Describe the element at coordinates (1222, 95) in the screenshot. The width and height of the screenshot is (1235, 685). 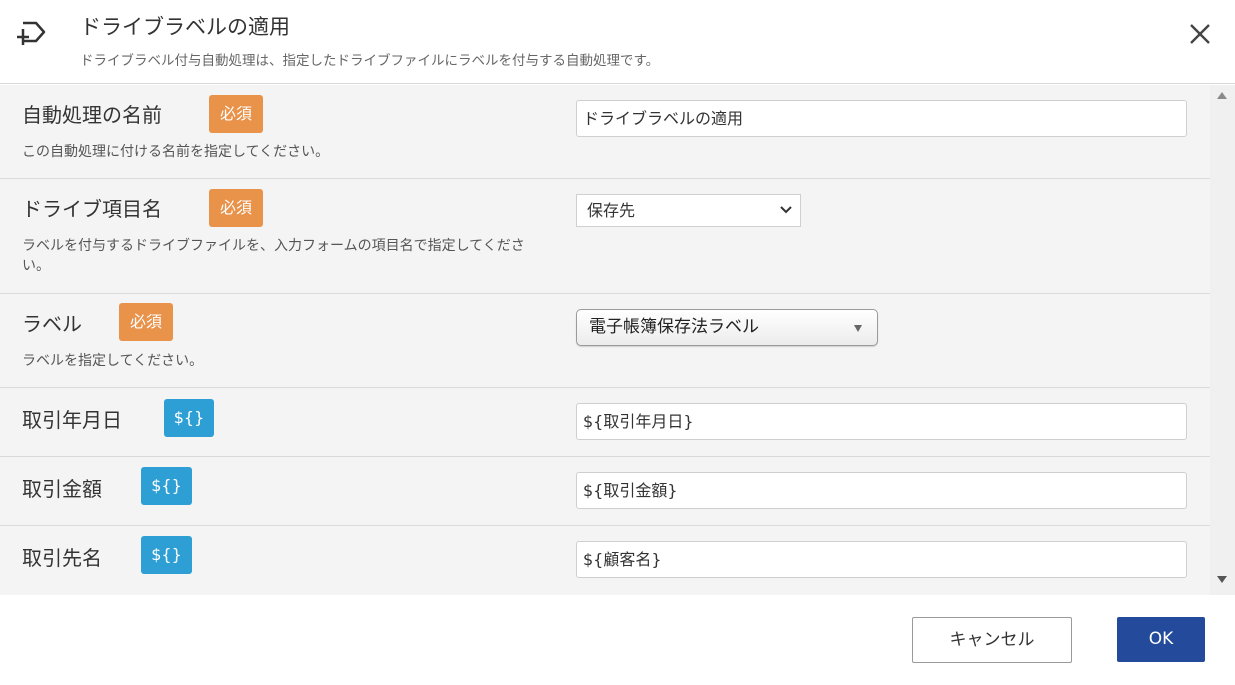
I see `scroll-up-icon` at that location.